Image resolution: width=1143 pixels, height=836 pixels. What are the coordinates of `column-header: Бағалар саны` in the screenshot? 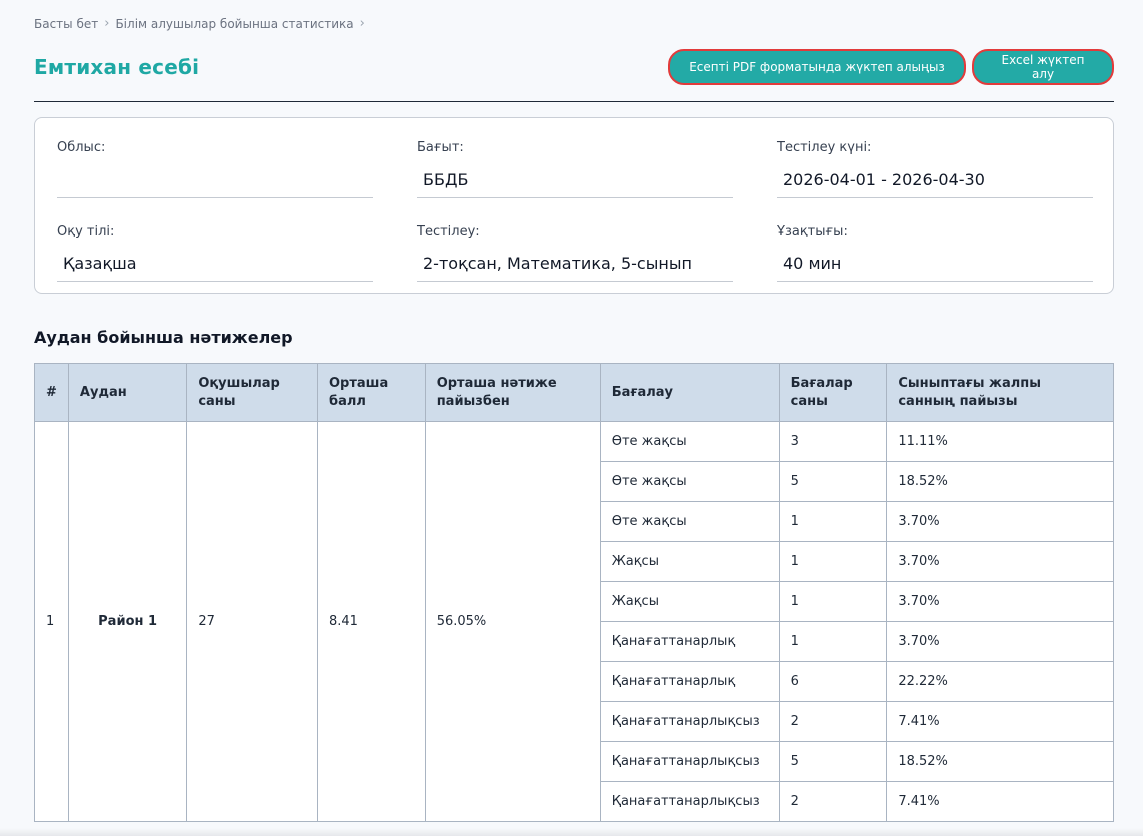 It's located at (833, 392).